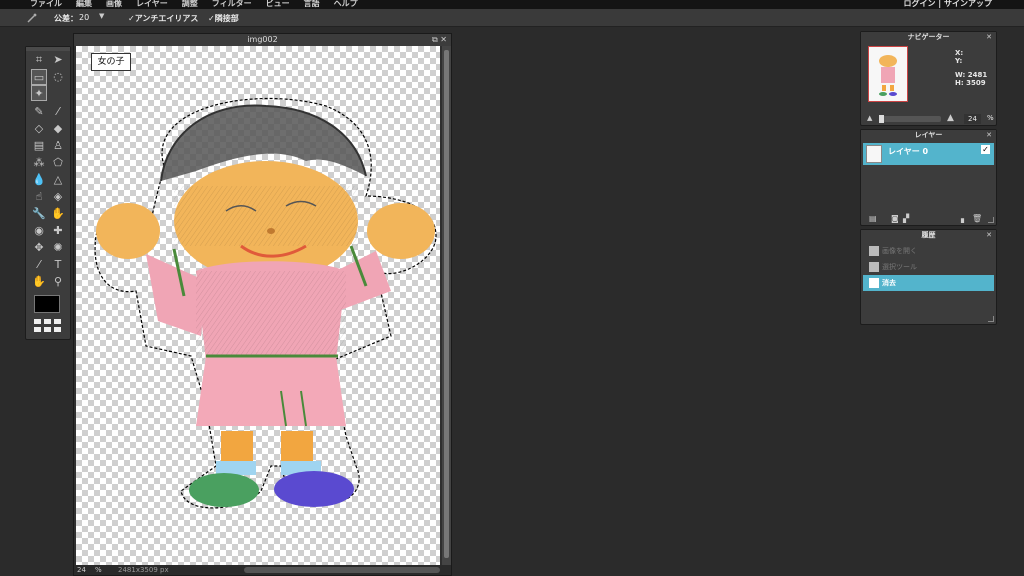 Image resolution: width=1024 pixels, height=576 pixels. I want to click on horizontal-scrollbar, so click(342, 570).